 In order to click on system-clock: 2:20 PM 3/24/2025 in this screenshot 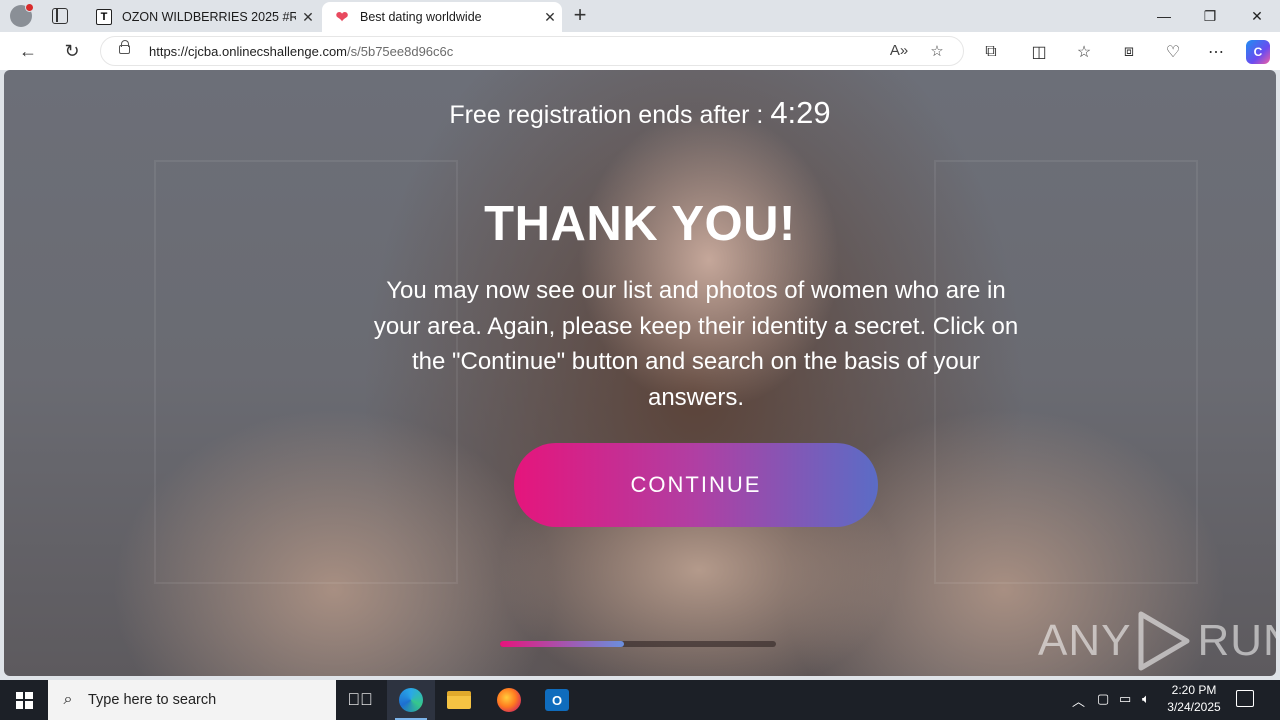, I will do `click(1194, 699)`.